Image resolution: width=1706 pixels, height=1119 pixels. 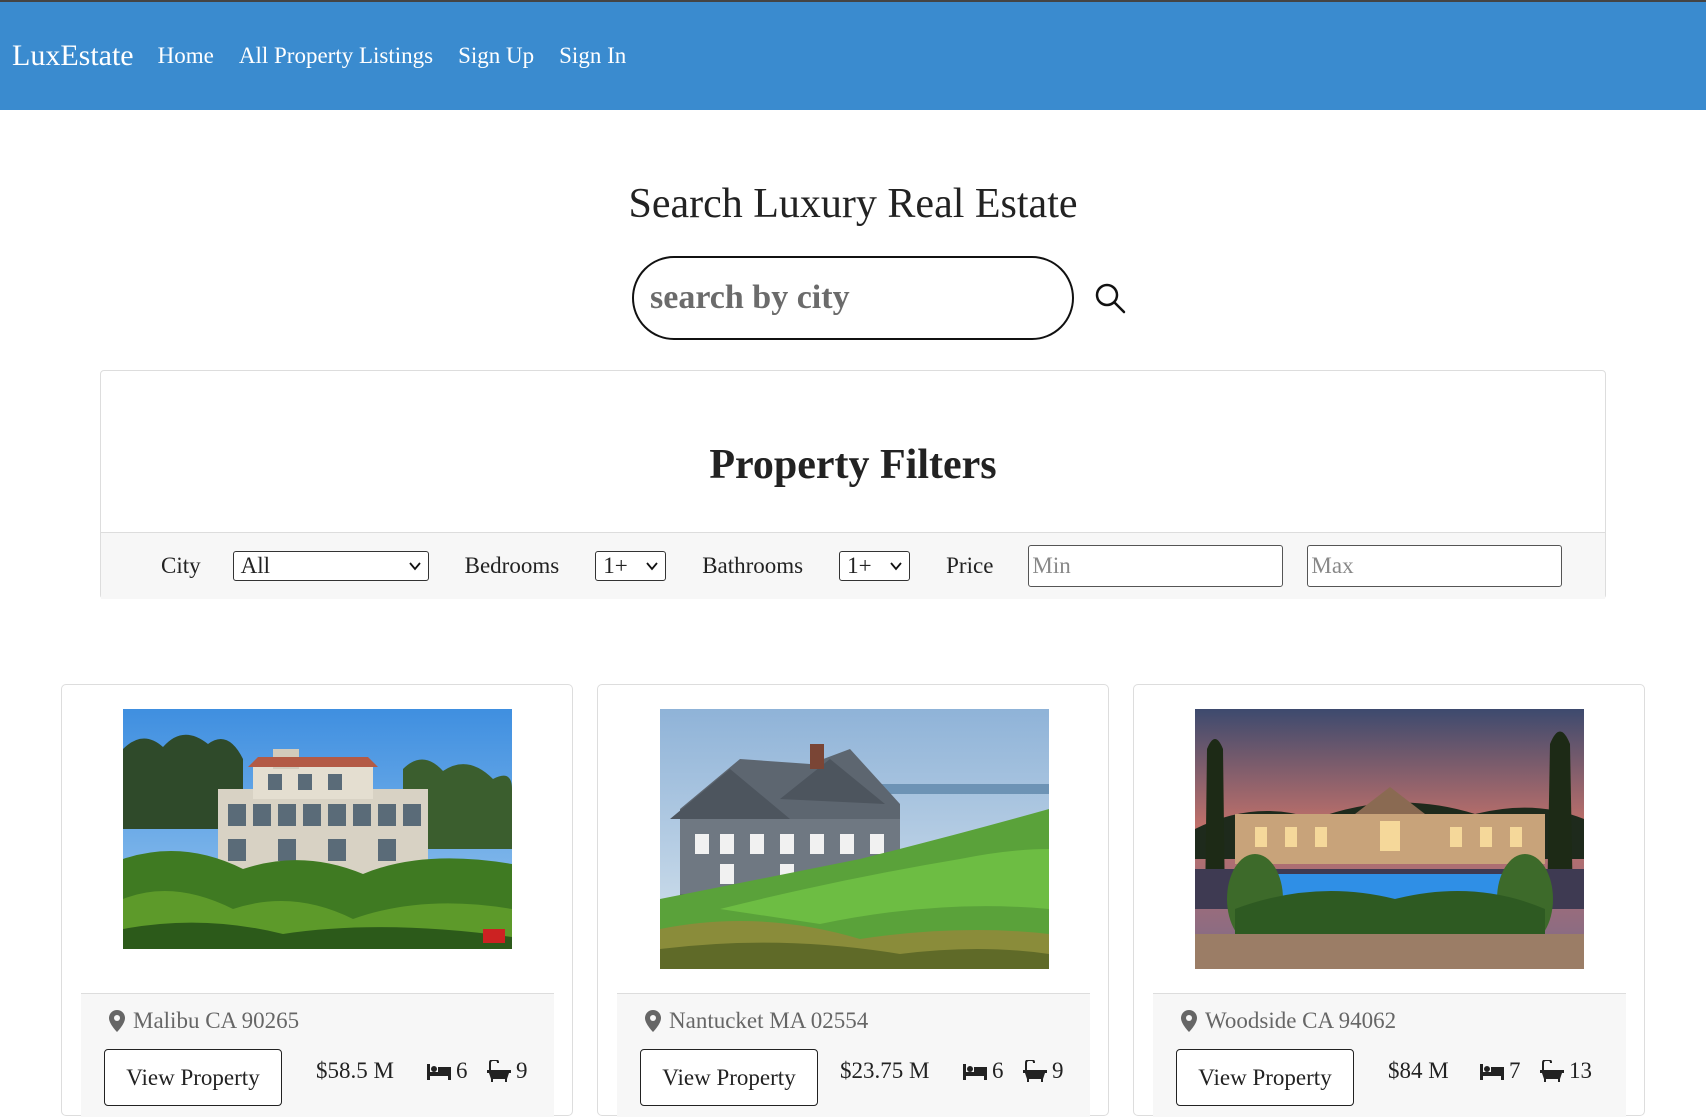 I want to click on bathrooms-count: 13, so click(x=1580, y=1070).